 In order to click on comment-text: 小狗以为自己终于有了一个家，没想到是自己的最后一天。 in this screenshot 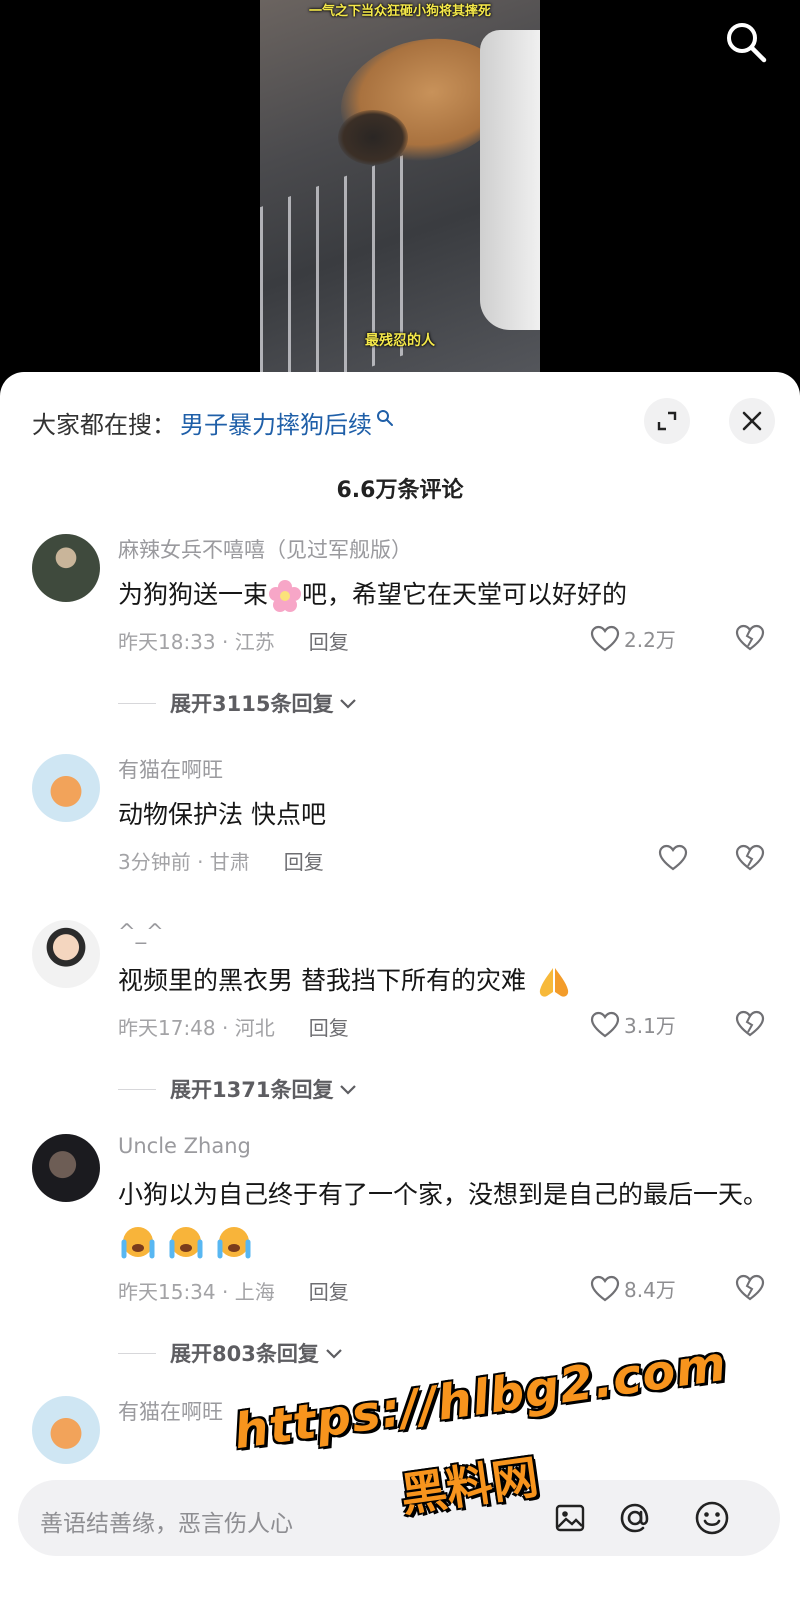, I will do `click(443, 1218)`.